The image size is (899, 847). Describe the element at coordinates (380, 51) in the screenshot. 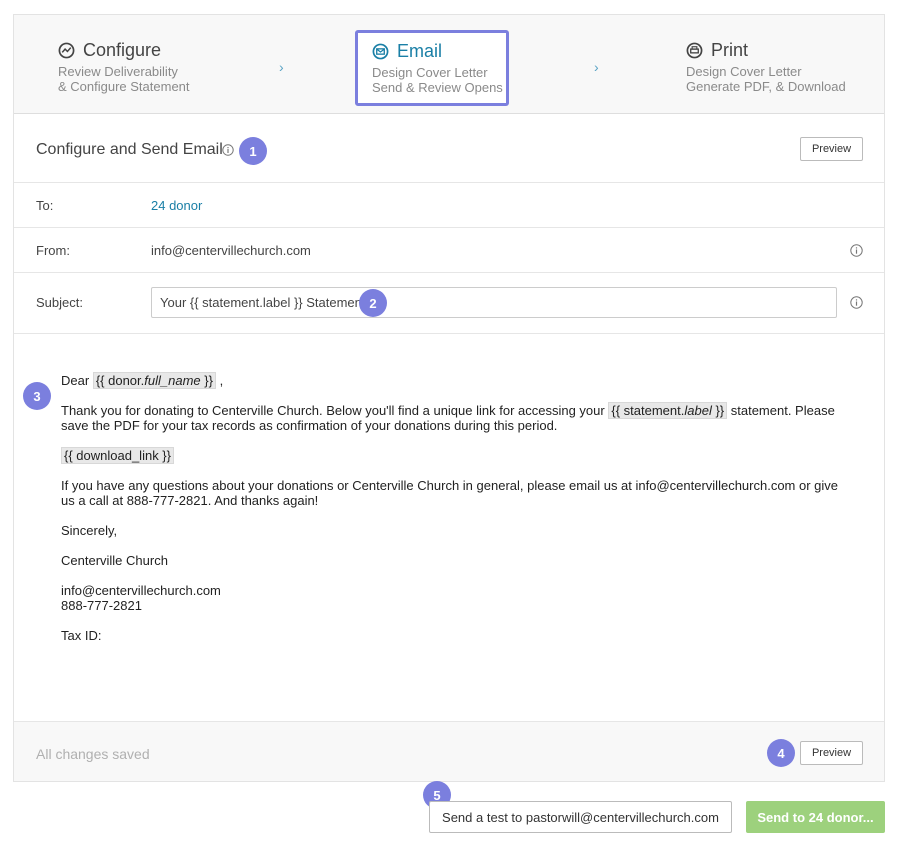

I see `envelope-circle-icon` at that location.